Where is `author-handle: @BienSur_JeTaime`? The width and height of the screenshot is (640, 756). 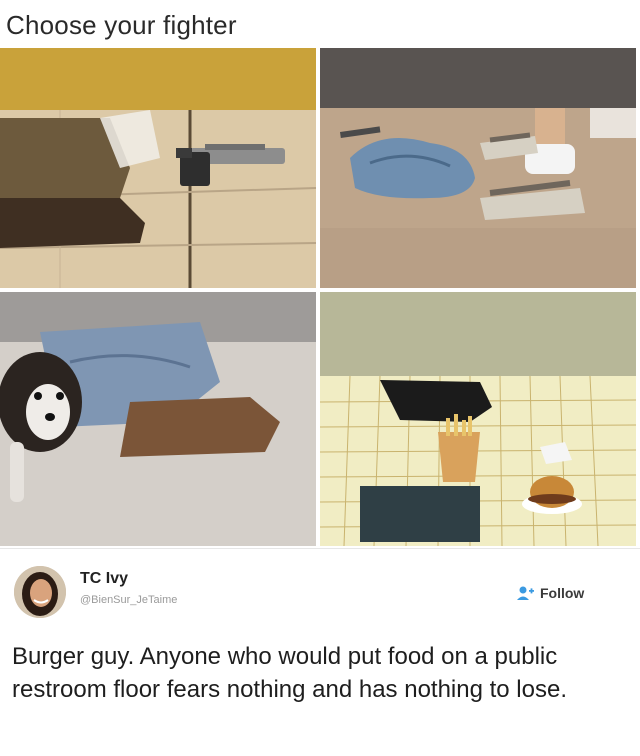 author-handle: @BienSur_JeTaime is located at coordinates (128, 600).